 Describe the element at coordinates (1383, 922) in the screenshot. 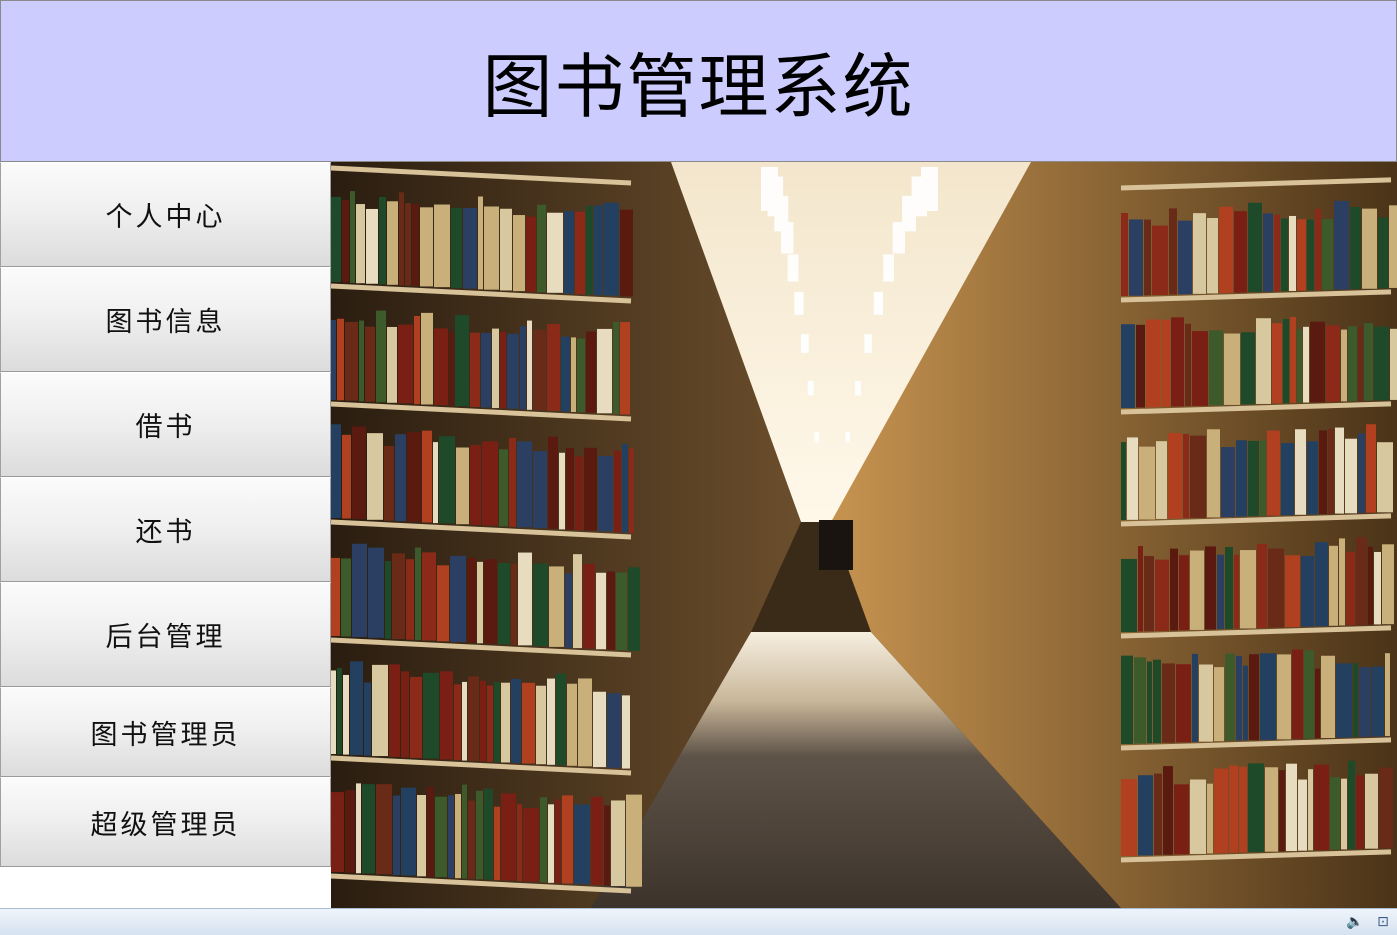

I see `network-icon: ⊡` at that location.